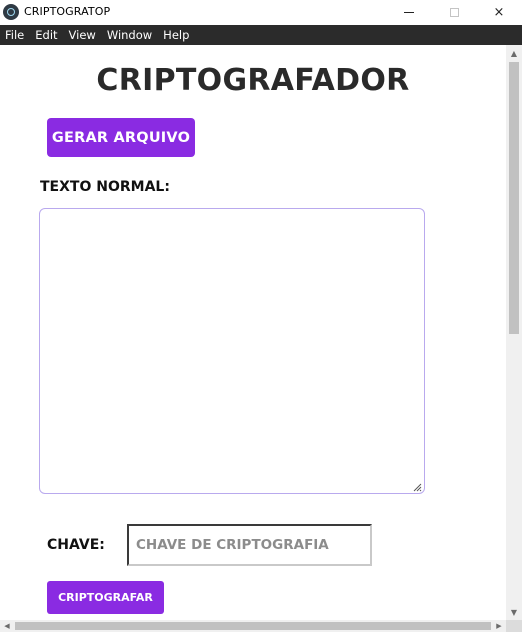 This screenshot has height=632, width=522. I want to click on menu-edit: Edit, so click(46, 35).